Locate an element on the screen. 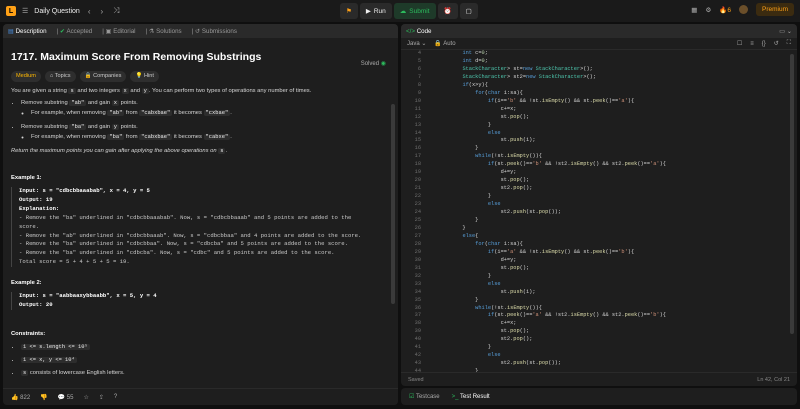 This screenshot has width=800, height=409. run-label: Run is located at coordinates (379, 11).